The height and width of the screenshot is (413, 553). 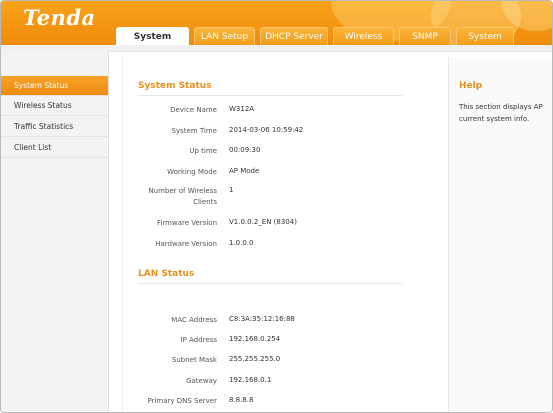 I want to click on sidebar-item-traffic-statistics: Traffic Statistics, so click(x=54, y=127).